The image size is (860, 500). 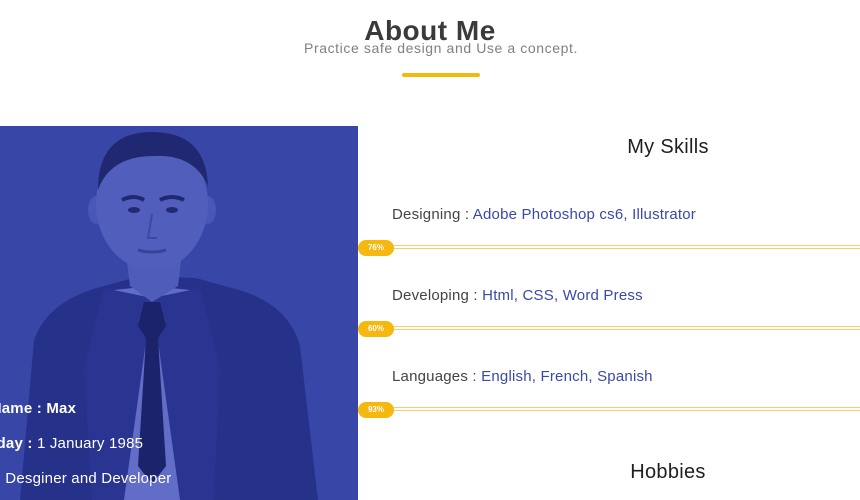 What do you see at coordinates (437, 295) in the screenshot?
I see `skill-label: Developing :` at bounding box center [437, 295].